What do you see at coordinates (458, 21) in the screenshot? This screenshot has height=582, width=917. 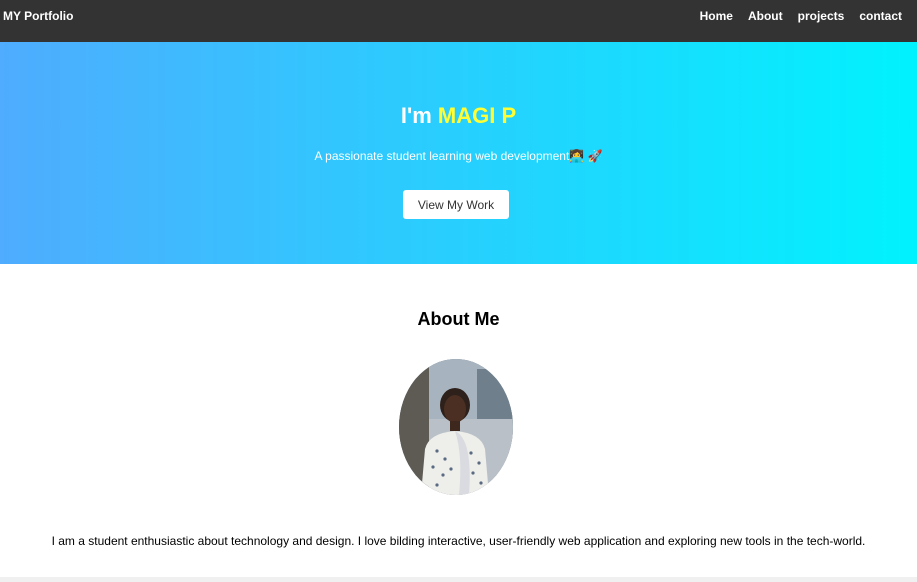 I see `navbar: MY Portfolio Home About projects contact` at bounding box center [458, 21].